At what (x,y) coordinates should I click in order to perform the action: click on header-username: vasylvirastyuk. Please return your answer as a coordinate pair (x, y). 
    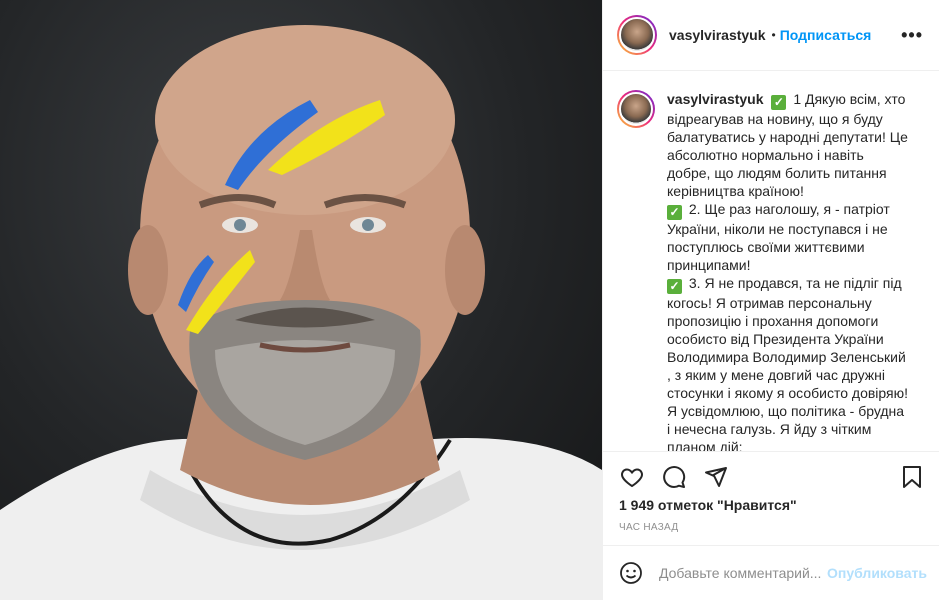
    Looking at the image, I should click on (717, 35).